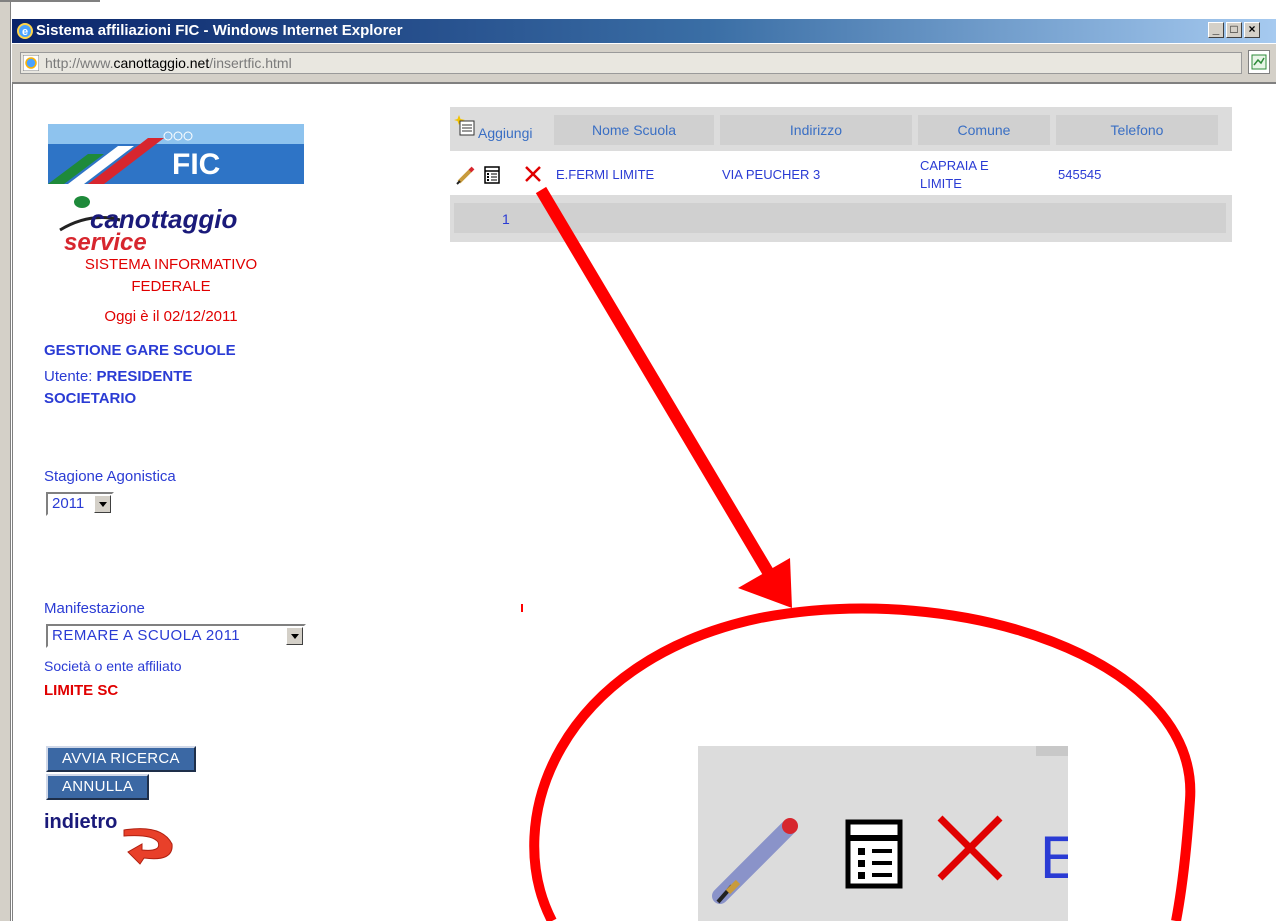  Describe the element at coordinates (98, 787) in the screenshot. I see `cancel-button: ANNULLA` at that location.